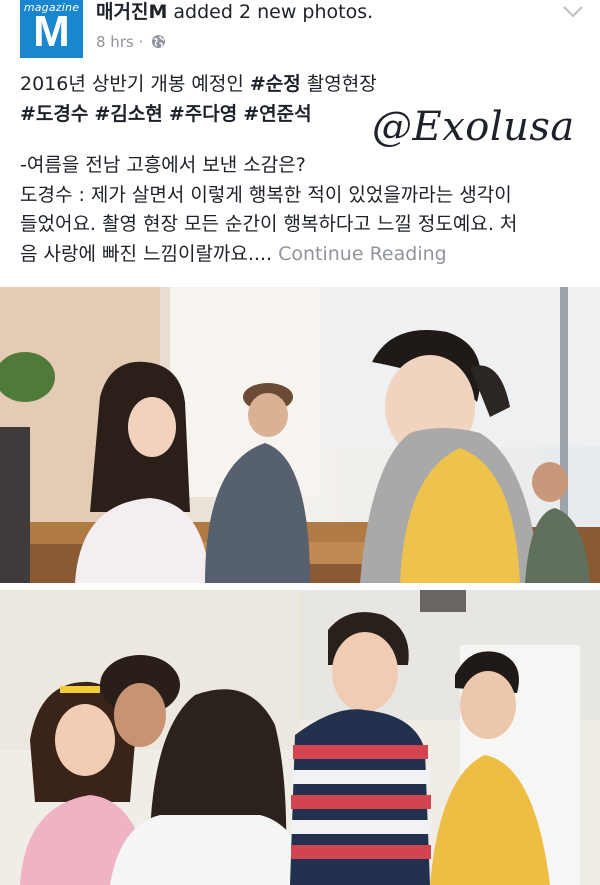  Describe the element at coordinates (128, 114) in the screenshot. I see `hashtag-link: #김소현` at that location.